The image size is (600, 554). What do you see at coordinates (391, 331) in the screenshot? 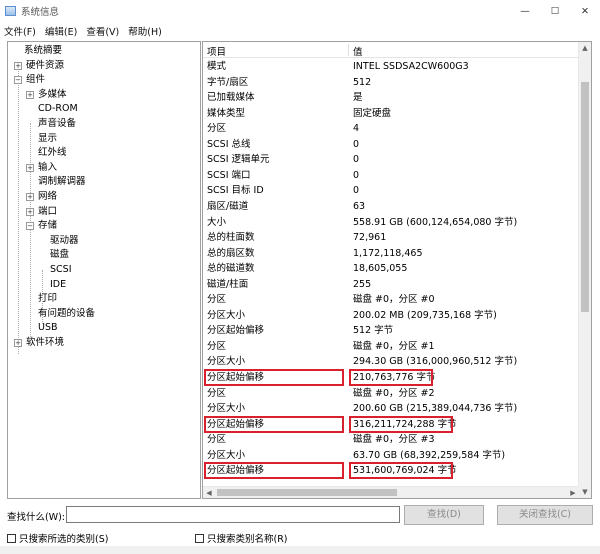
I see `table-row: 分区起始偏移 512 字节` at bounding box center [391, 331].